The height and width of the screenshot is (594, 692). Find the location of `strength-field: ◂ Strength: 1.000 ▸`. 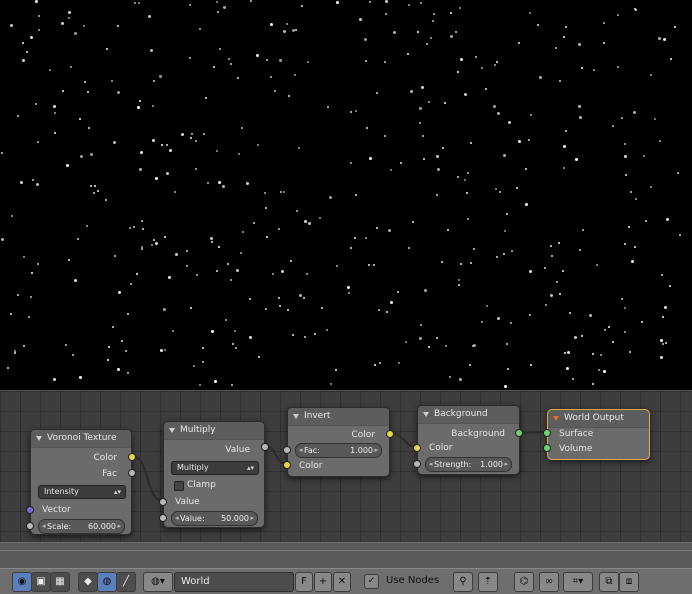

strength-field: ◂ Strength: 1.000 ▸ is located at coordinates (468, 464).